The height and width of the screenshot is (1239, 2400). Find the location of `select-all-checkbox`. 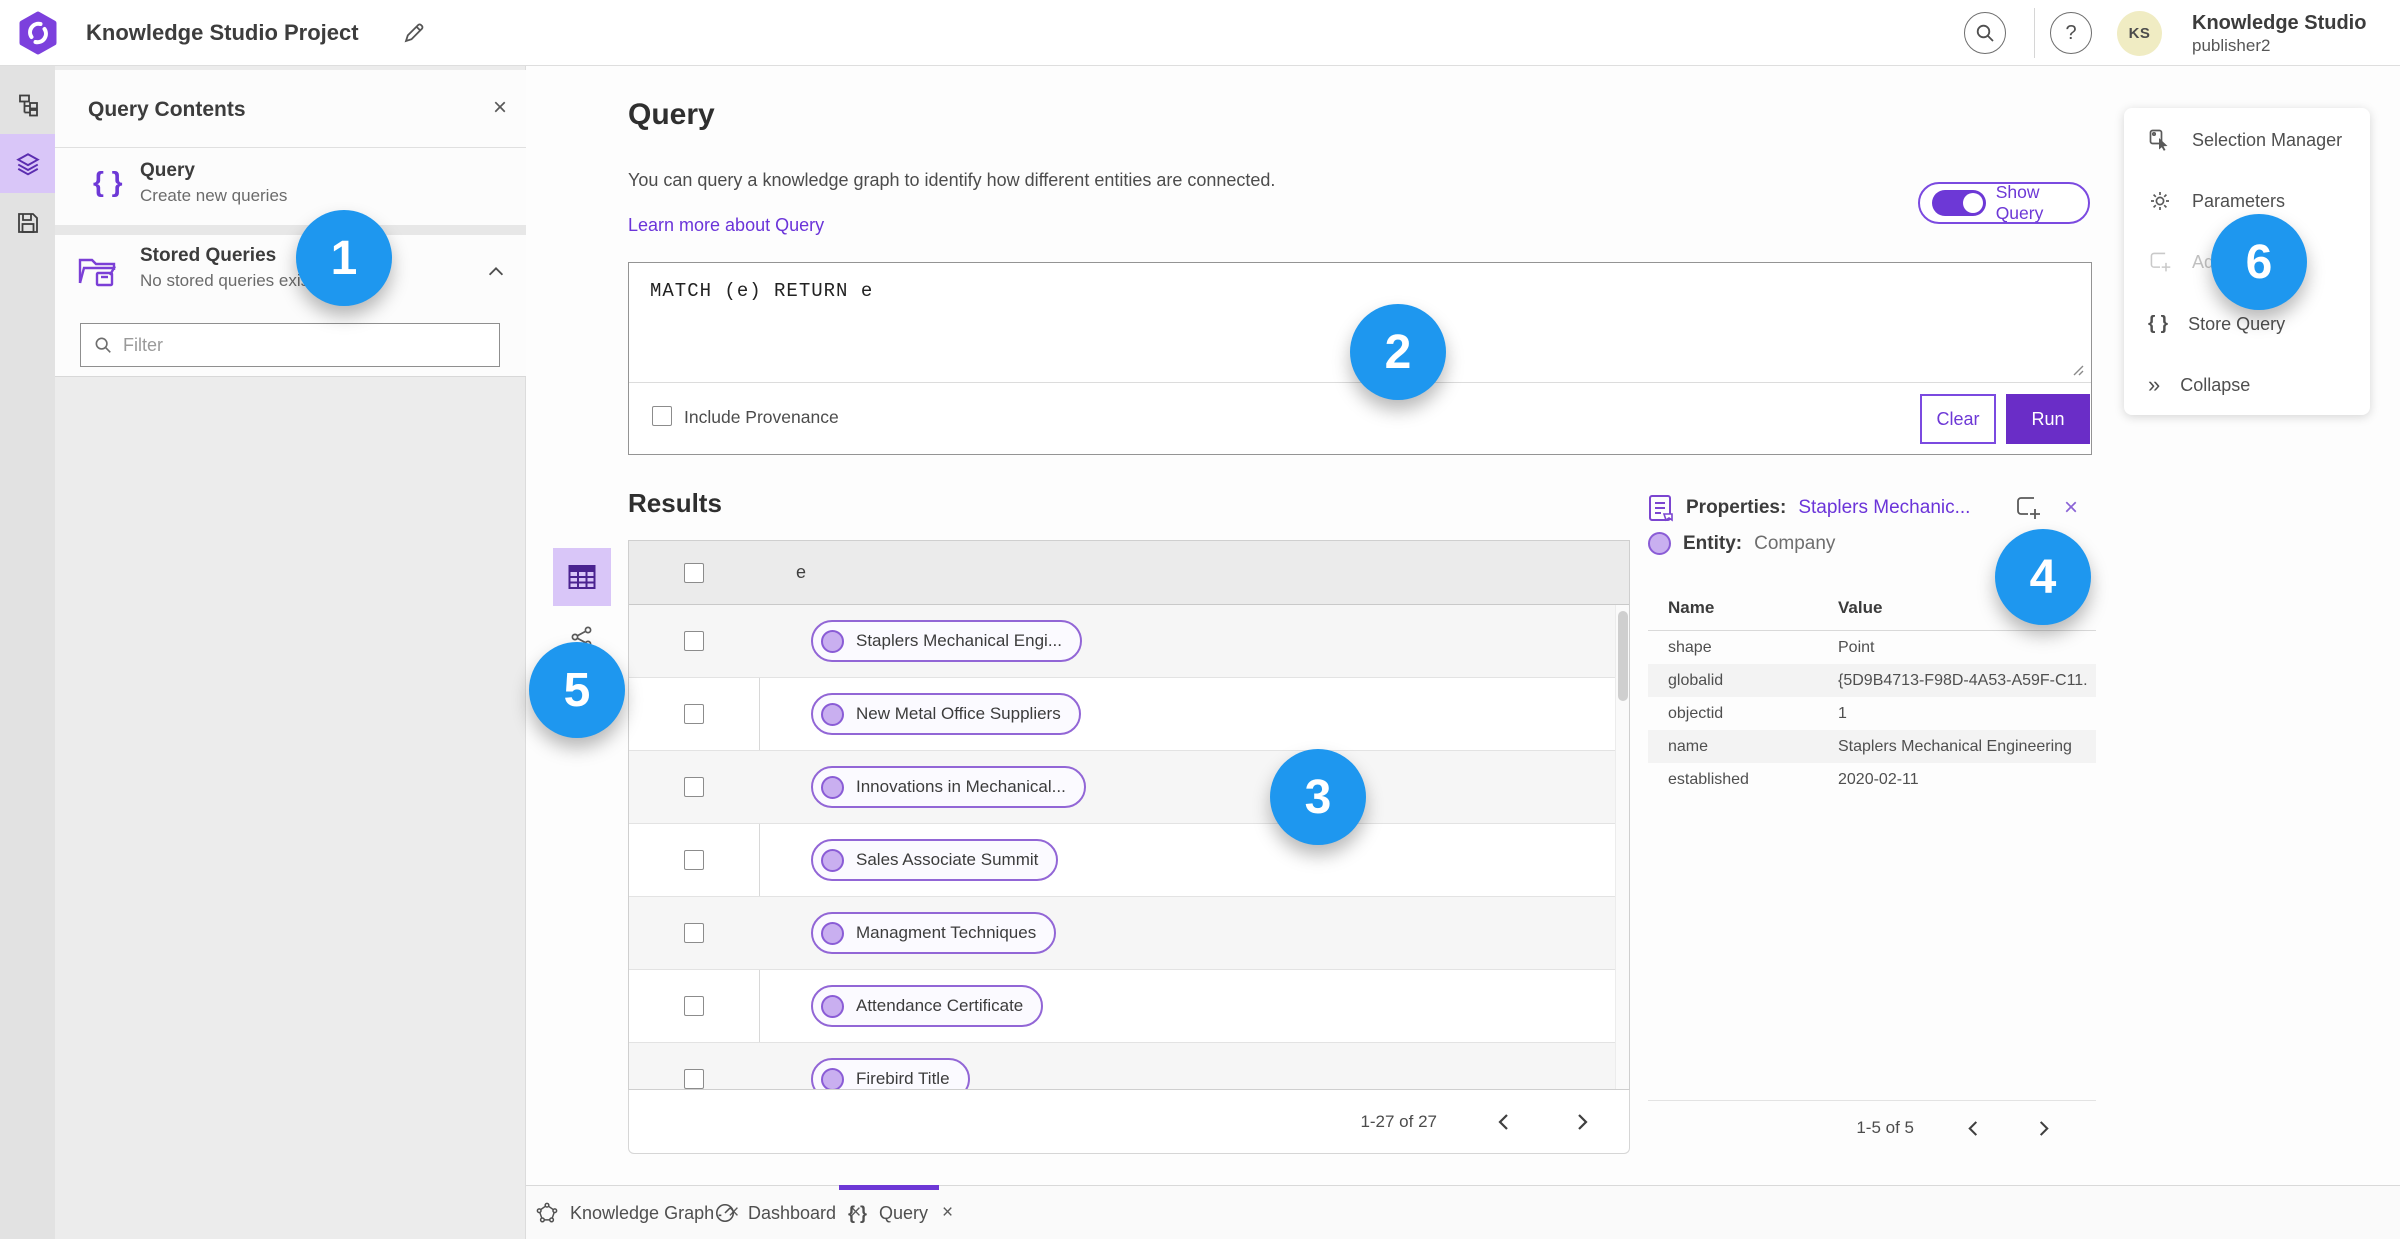

select-all-checkbox is located at coordinates (694, 572).